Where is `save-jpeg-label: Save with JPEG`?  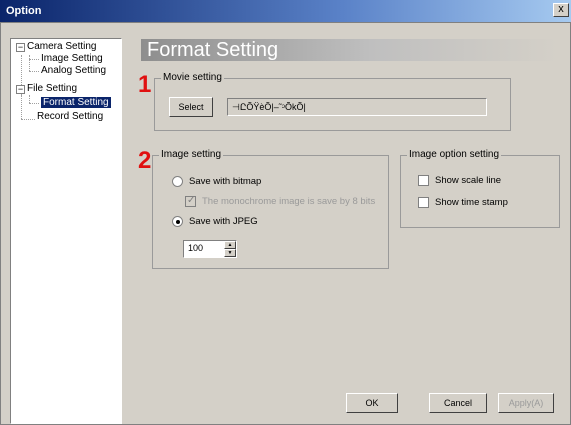 save-jpeg-label: Save with JPEG is located at coordinates (223, 221).